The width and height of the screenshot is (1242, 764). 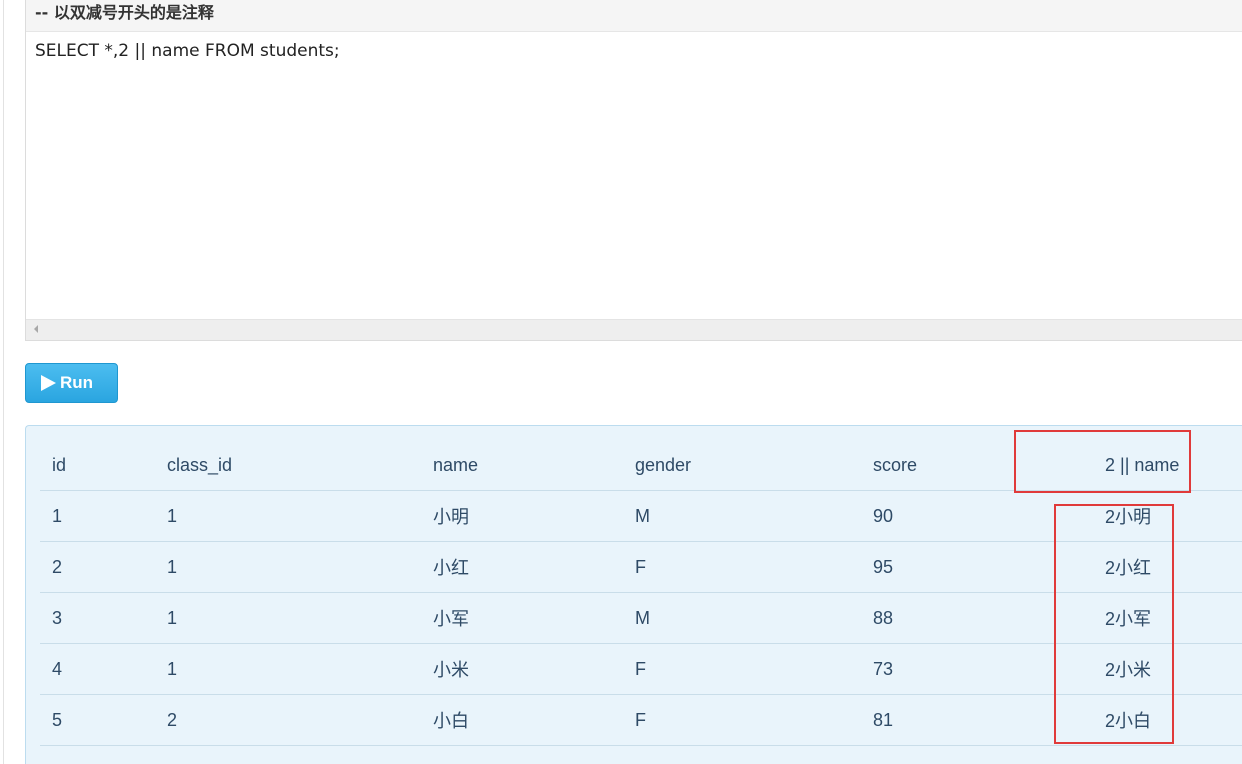 I want to click on table-row: 1 1 小明 M 90 2小明, so click(x=641, y=516).